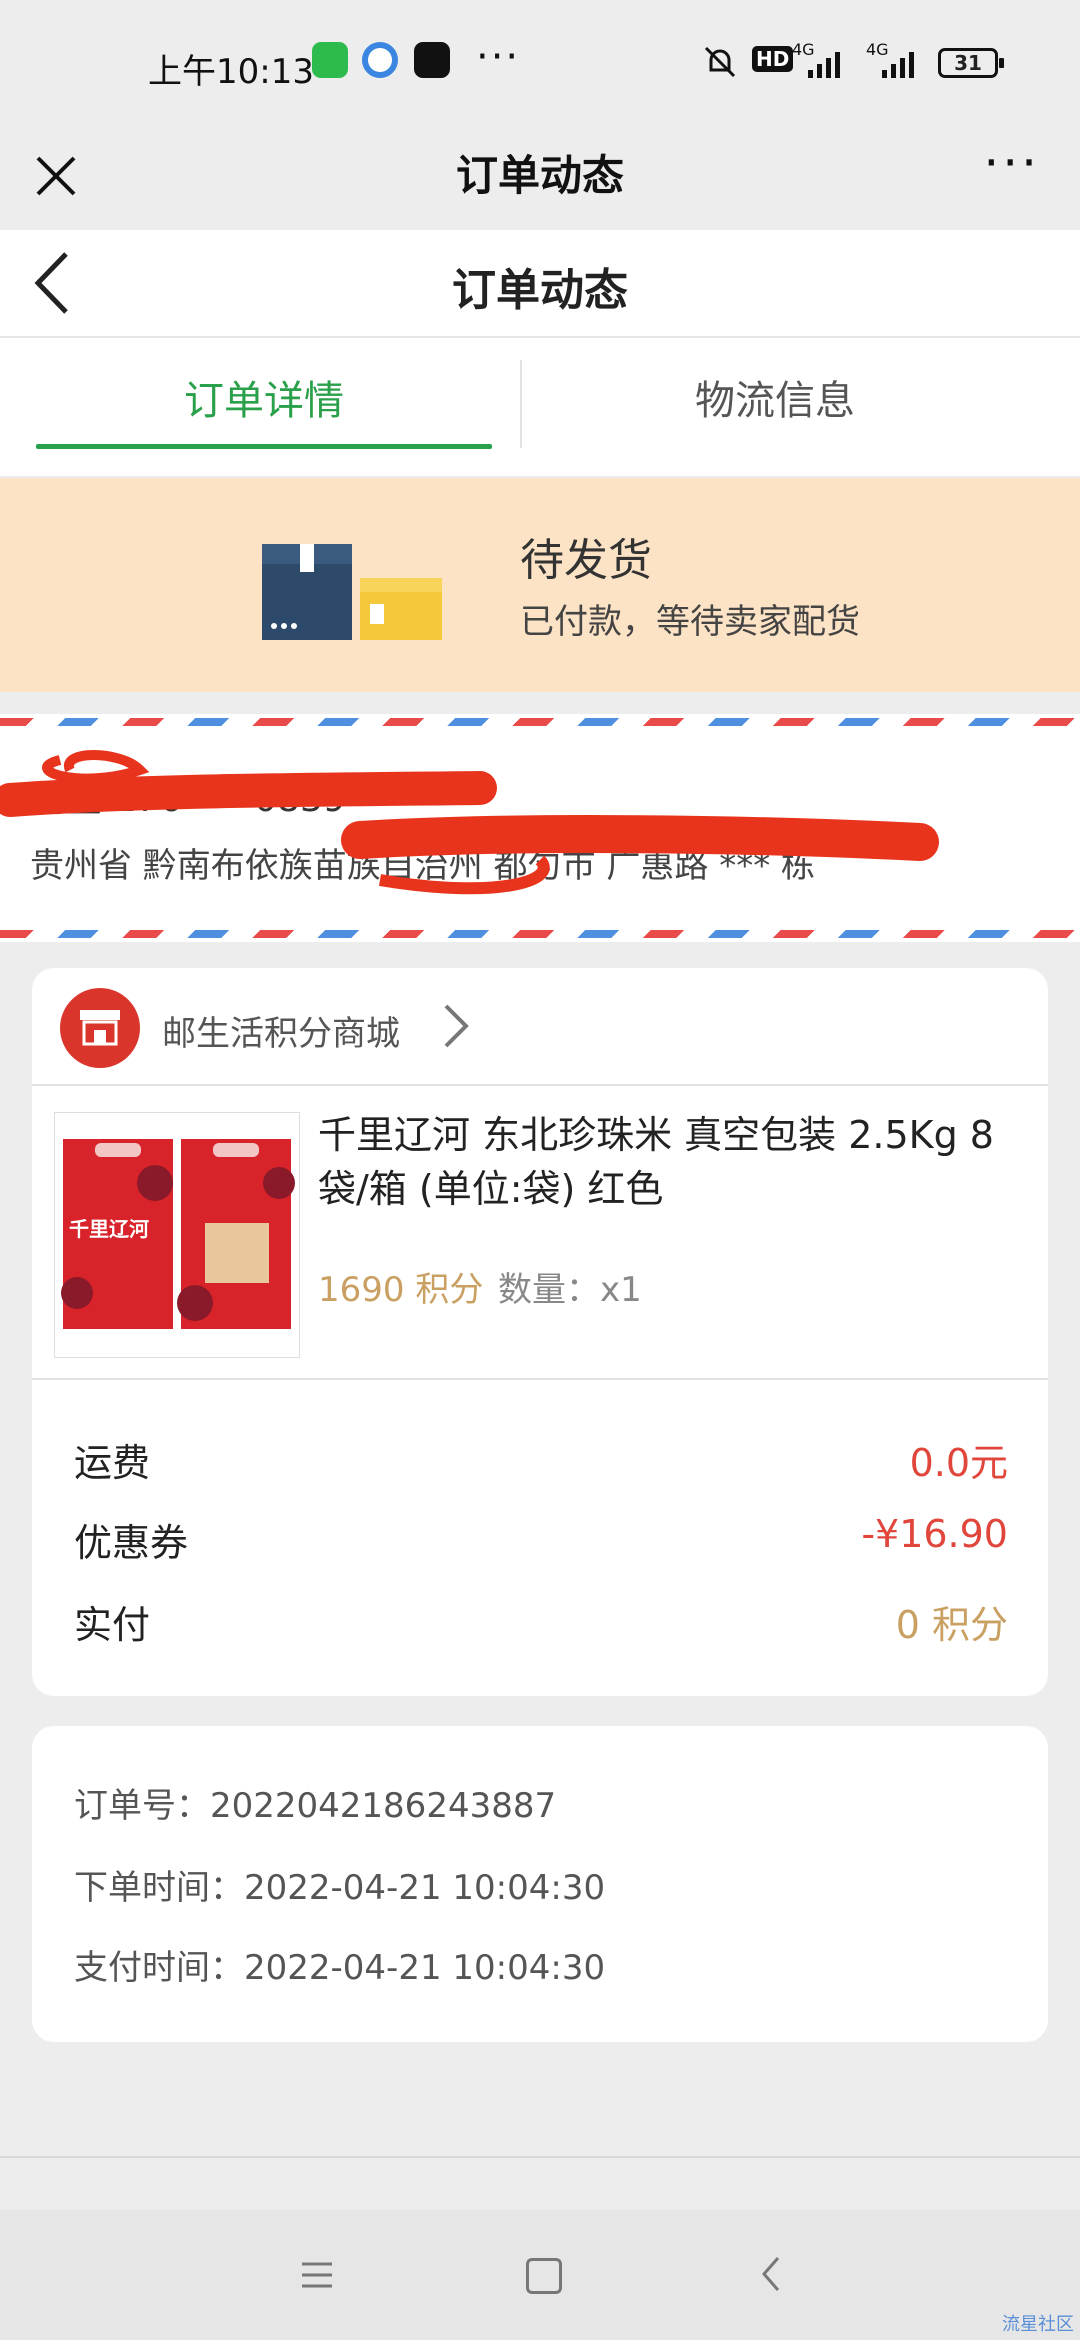 This screenshot has height=2340, width=1080. I want to click on order-created-time: 下单时间：2022-04-21 10:04:30, so click(340, 1888).